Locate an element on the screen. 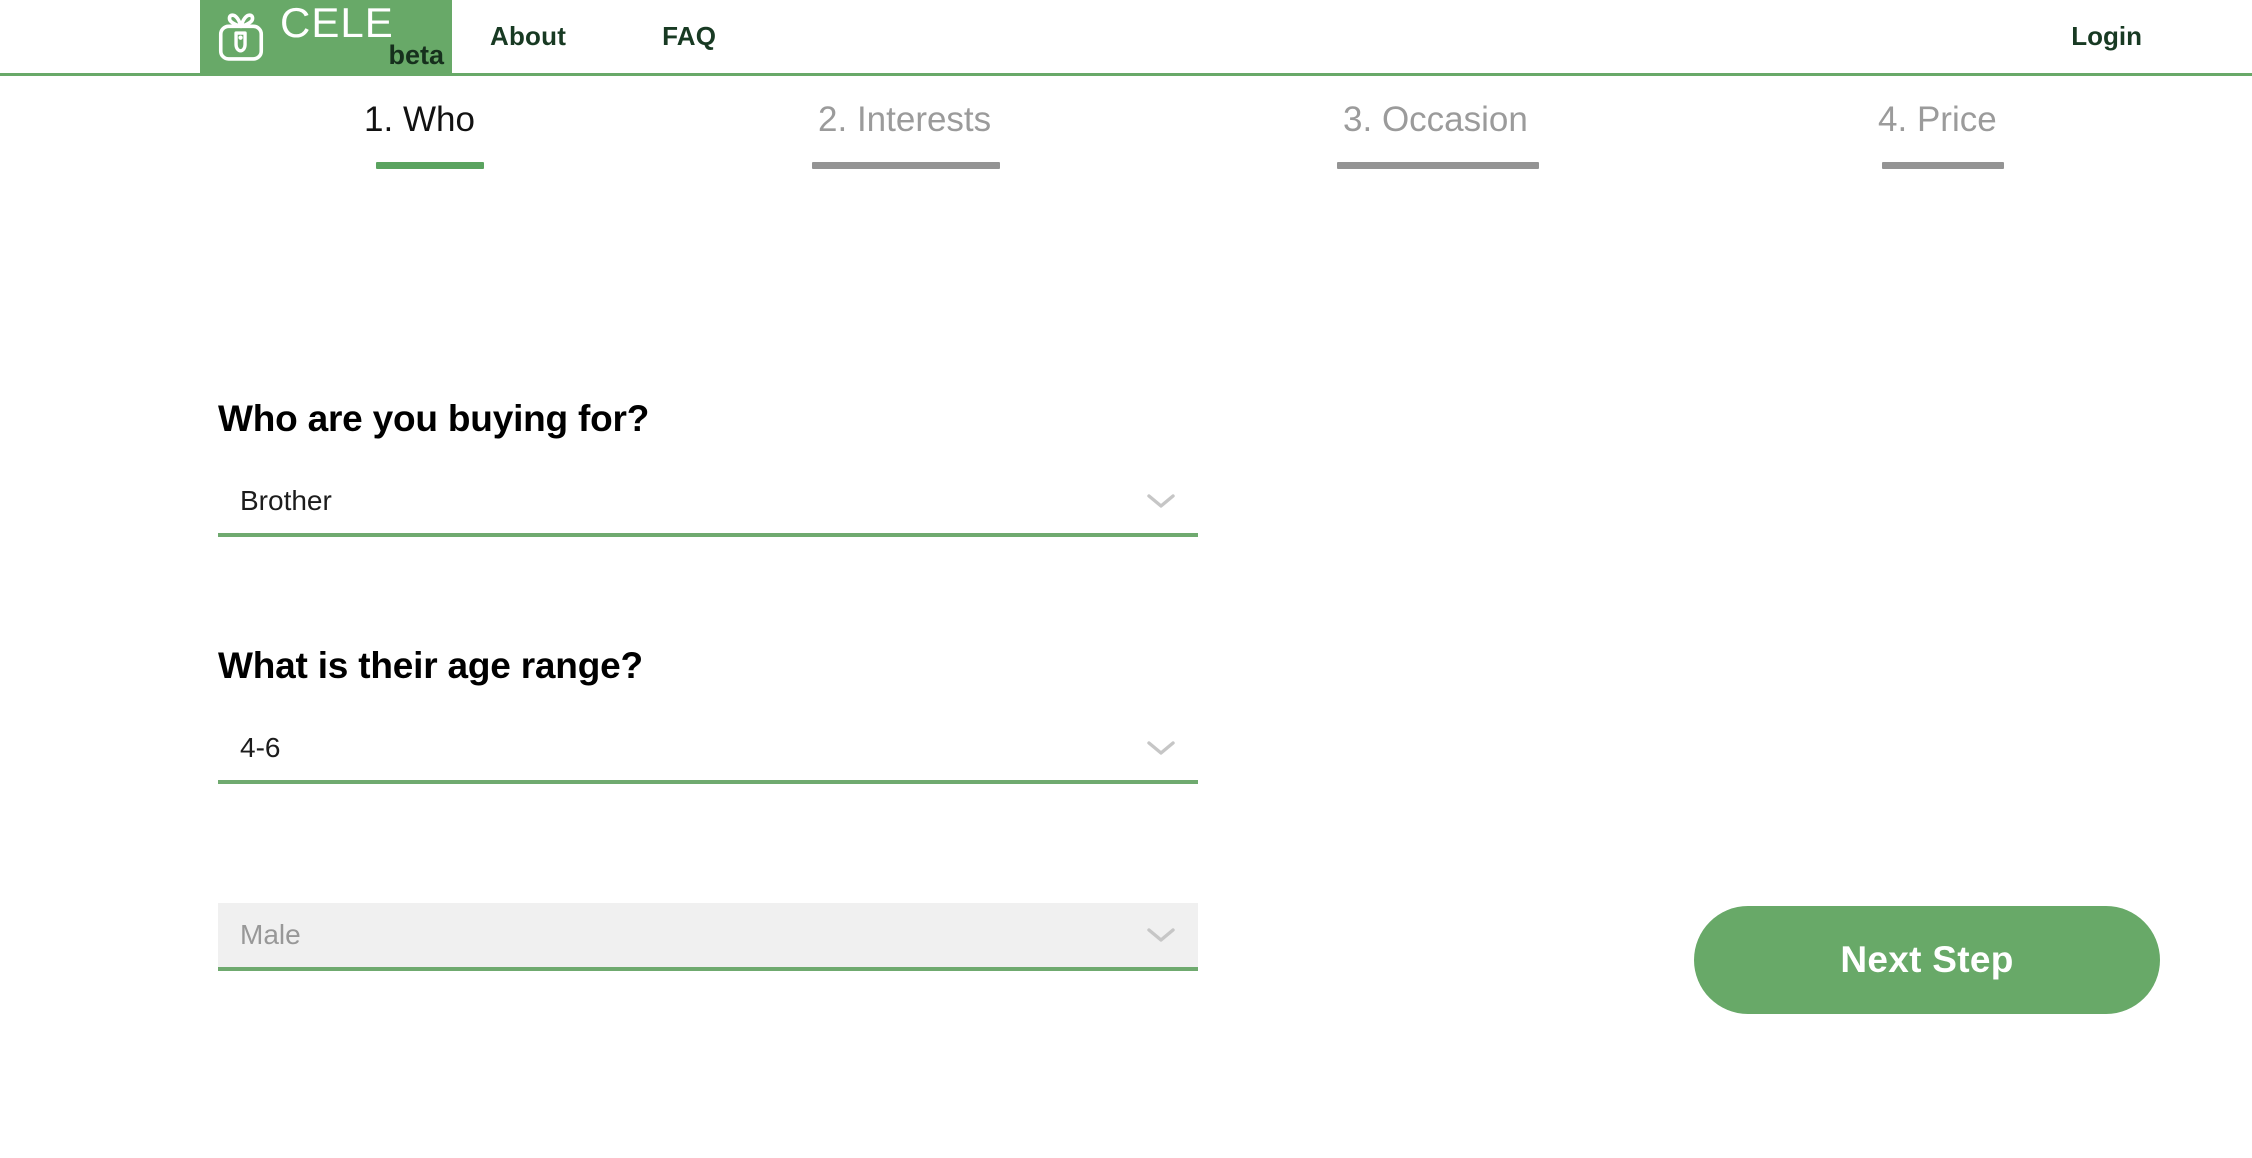 Image resolution: width=2252 pixels, height=1158 pixels. step-2-number: 2. is located at coordinates (833, 119).